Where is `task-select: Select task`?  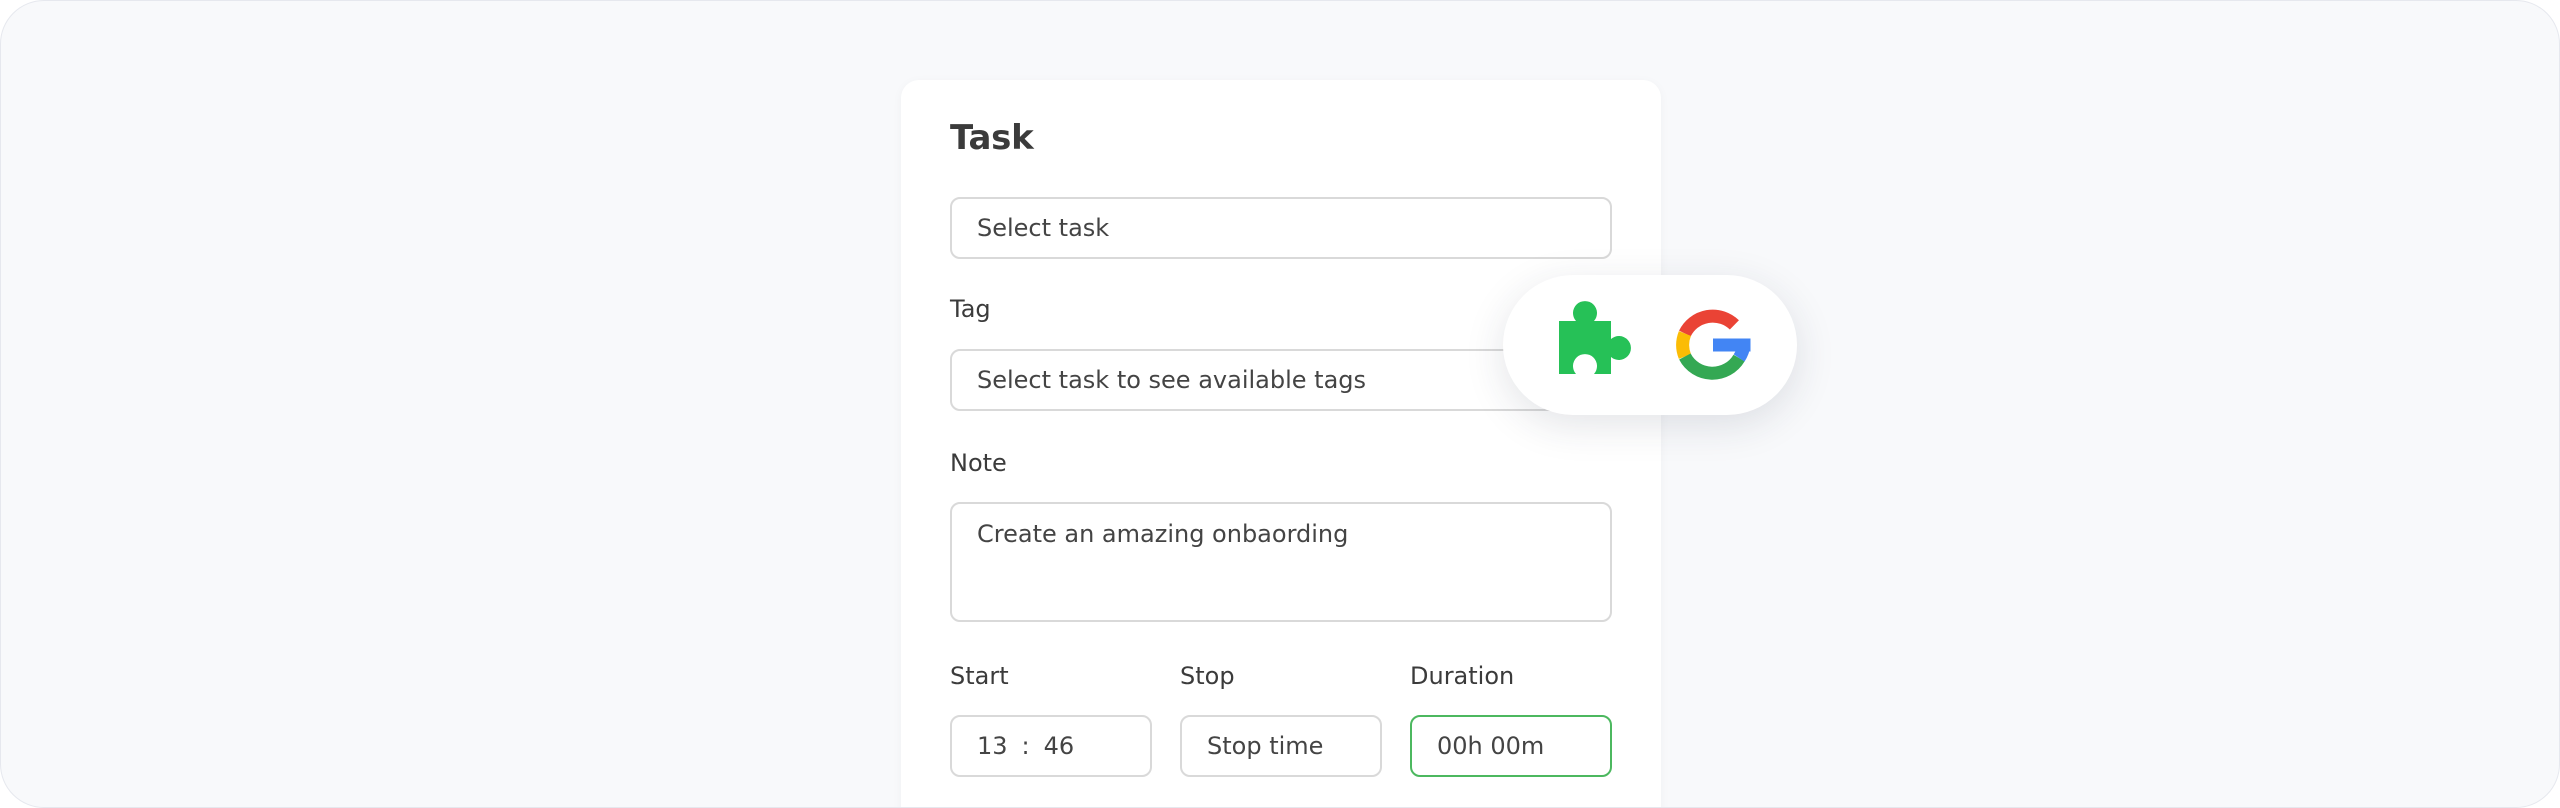
task-select: Select task is located at coordinates (1281, 228).